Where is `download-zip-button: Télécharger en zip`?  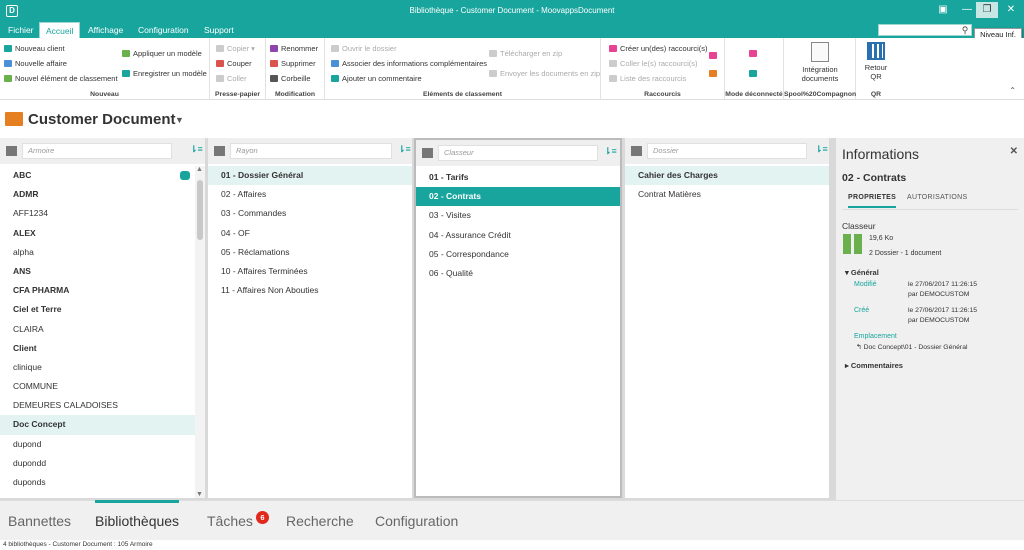 download-zip-button: Télécharger en zip is located at coordinates (525, 53).